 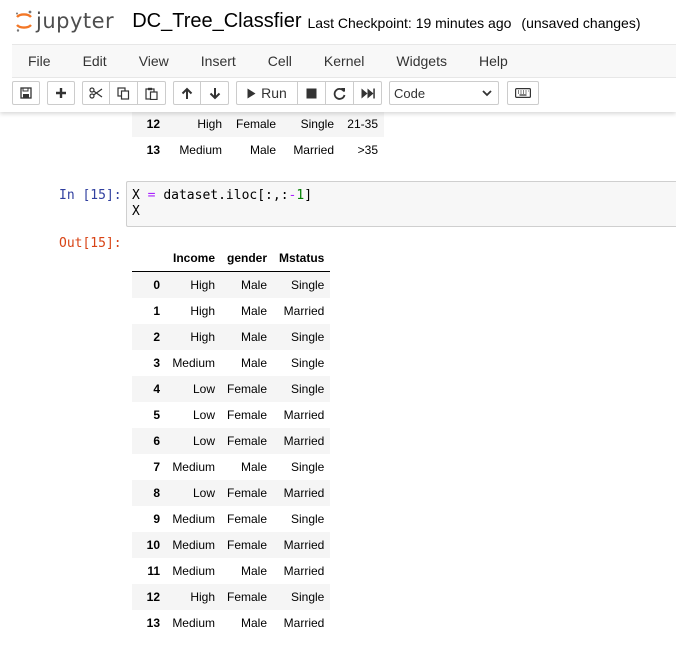 What do you see at coordinates (153, 124) in the screenshot?
I see `row-index: 12` at bounding box center [153, 124].